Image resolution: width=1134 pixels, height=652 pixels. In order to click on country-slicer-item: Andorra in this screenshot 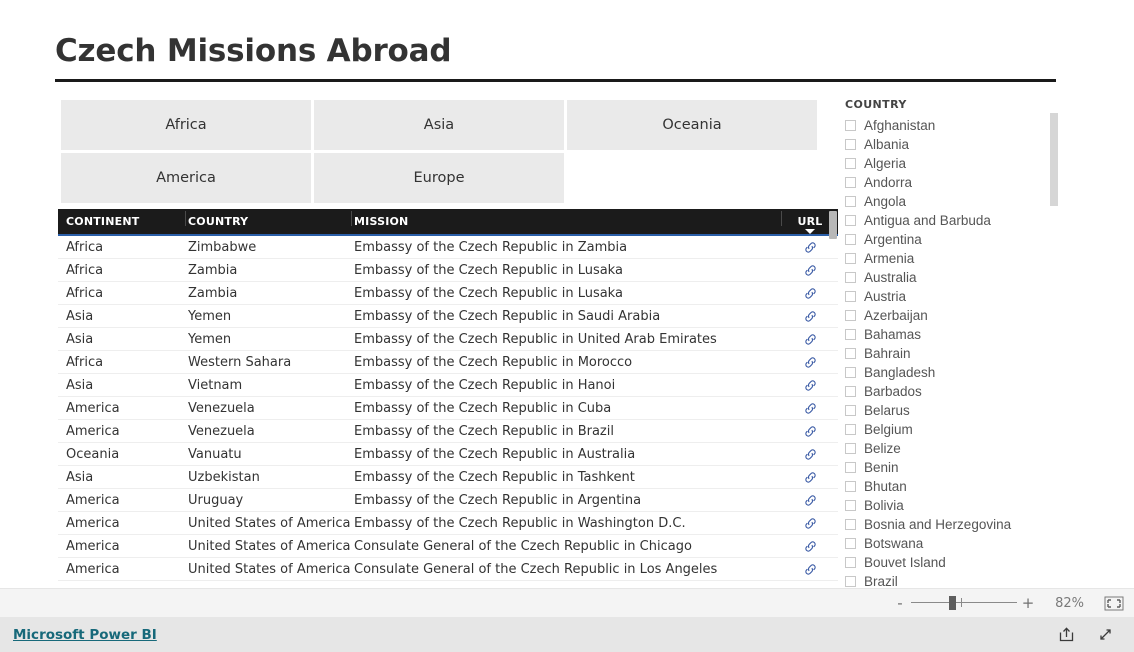, I will do `click(952, 182)`.